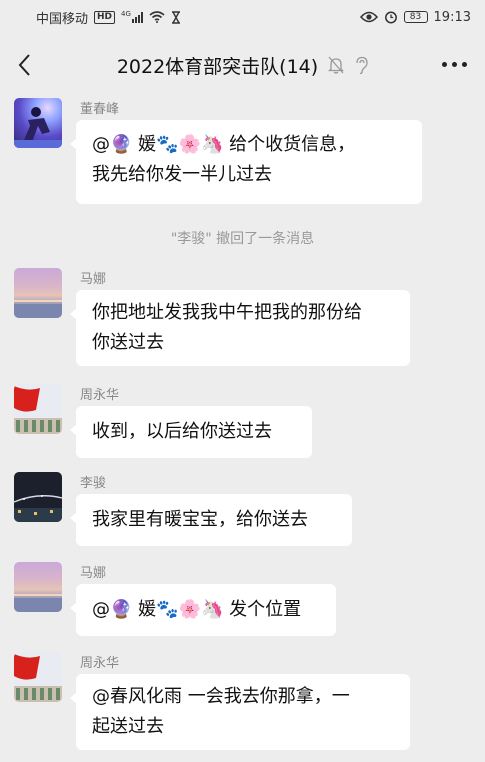  Describe the element at coordinates (242, 239) in the screenshot. I see `recall-notice: "李骏" 撤回了一条消息` at that location.